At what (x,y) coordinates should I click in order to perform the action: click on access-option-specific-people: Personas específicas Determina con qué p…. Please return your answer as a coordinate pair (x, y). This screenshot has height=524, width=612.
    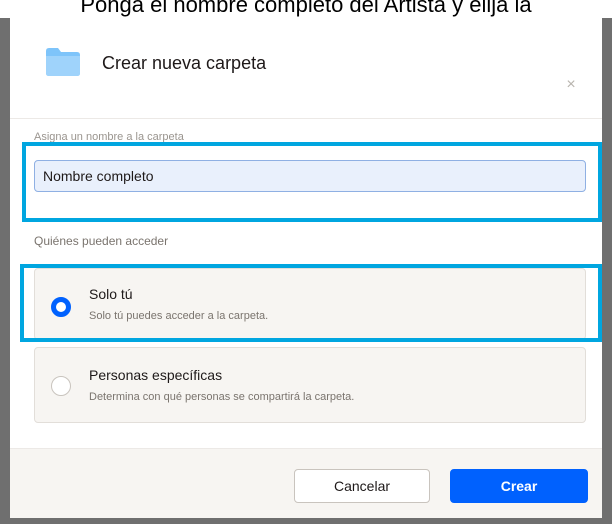
    Looking at the image, I should click on (310, 385).